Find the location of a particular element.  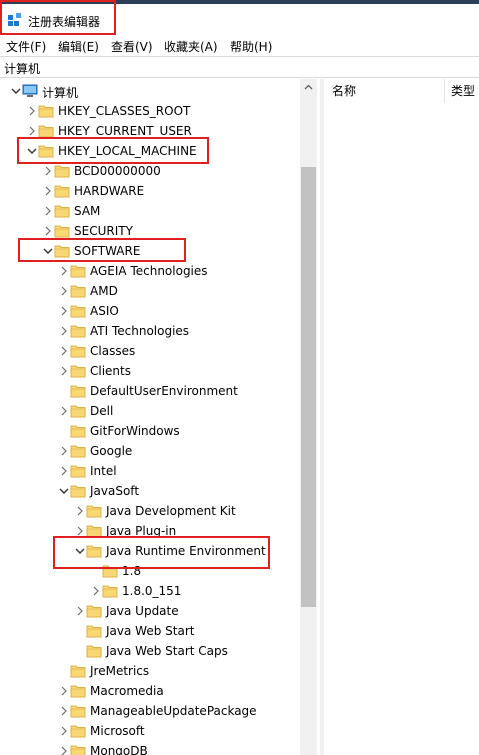

tree-item-java-development-kit: Java Development Kit is located at coordinates (150, 511).